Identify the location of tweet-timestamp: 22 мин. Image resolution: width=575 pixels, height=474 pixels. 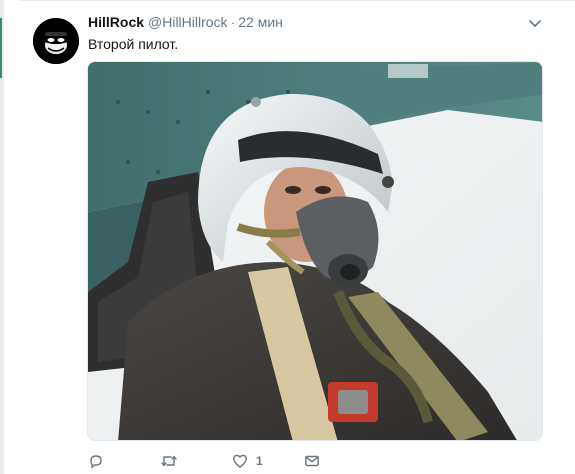
(260, 22).